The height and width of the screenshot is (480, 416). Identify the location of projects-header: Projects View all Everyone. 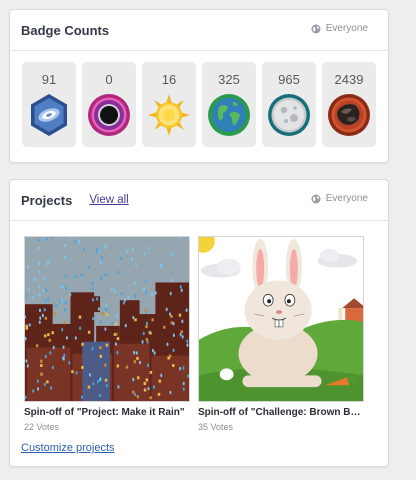
(199, 200).